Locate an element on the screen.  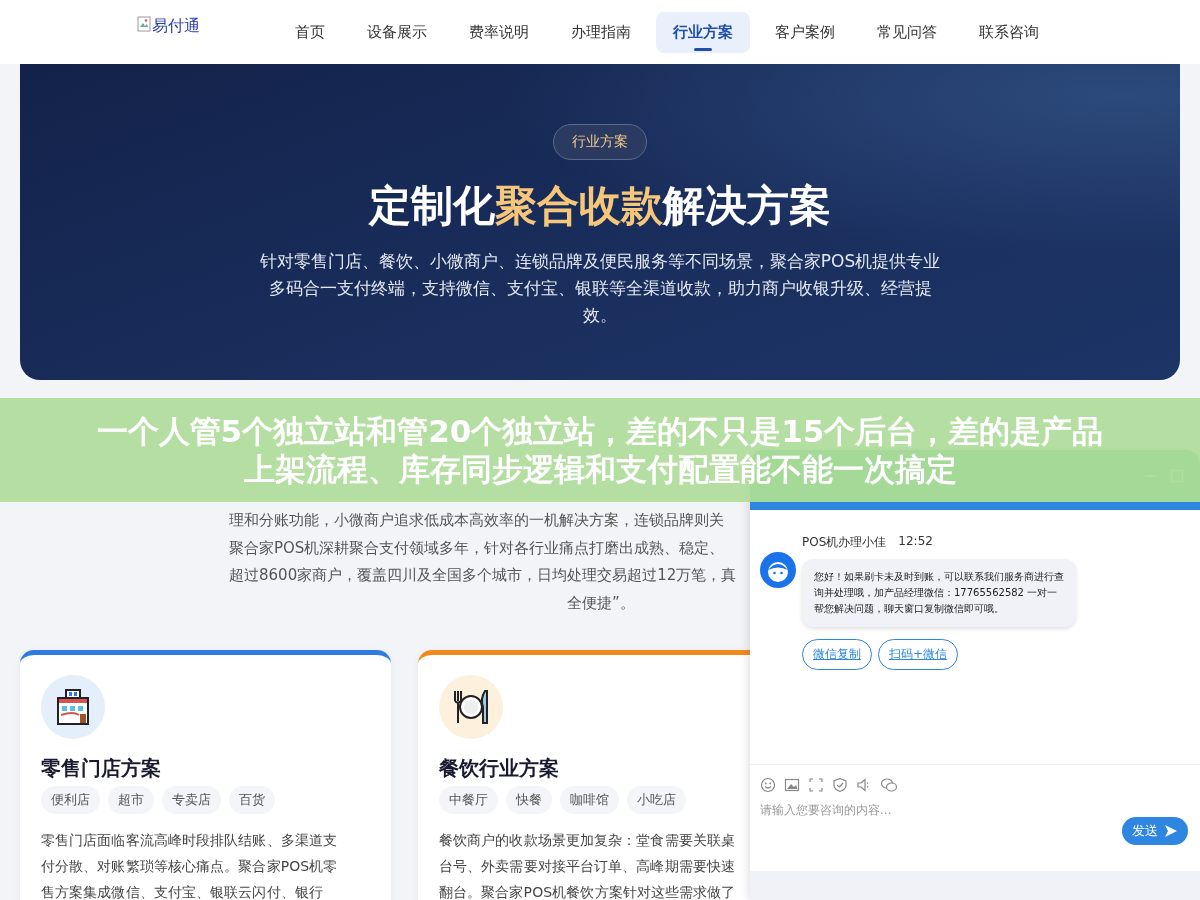
category-tag: 专卖店 is located at coordinates (191, 800).